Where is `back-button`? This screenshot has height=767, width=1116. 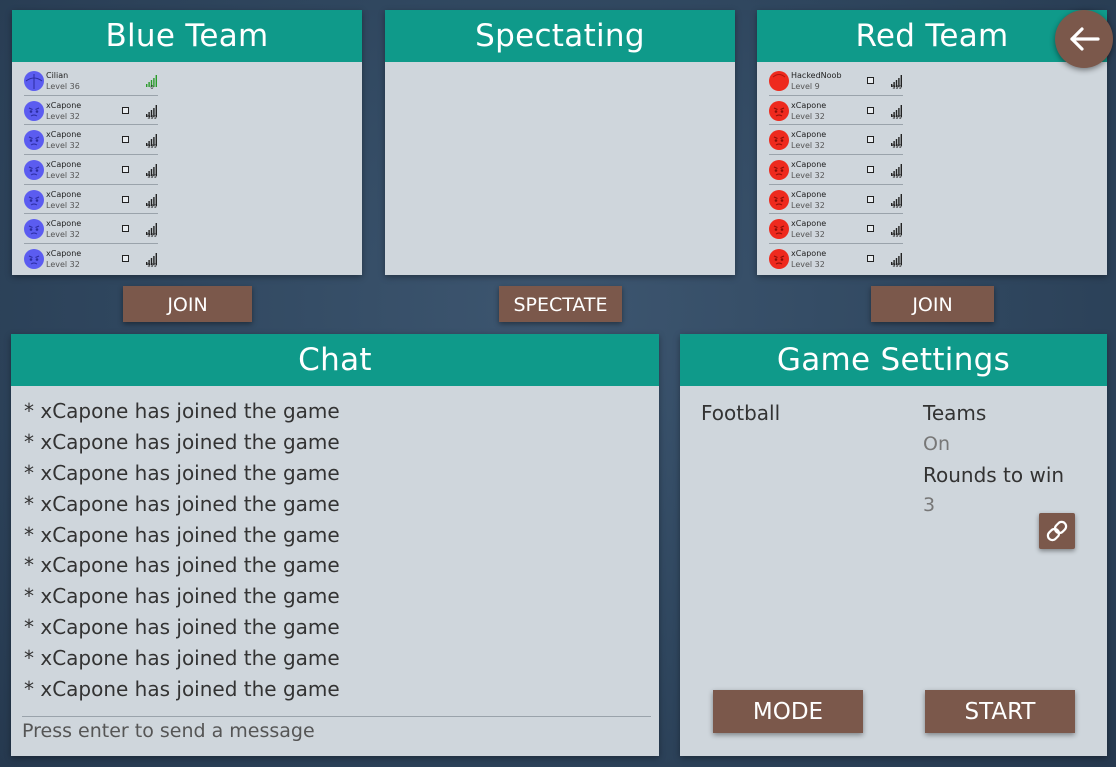 back-button is located at coordinates (1084, 39).